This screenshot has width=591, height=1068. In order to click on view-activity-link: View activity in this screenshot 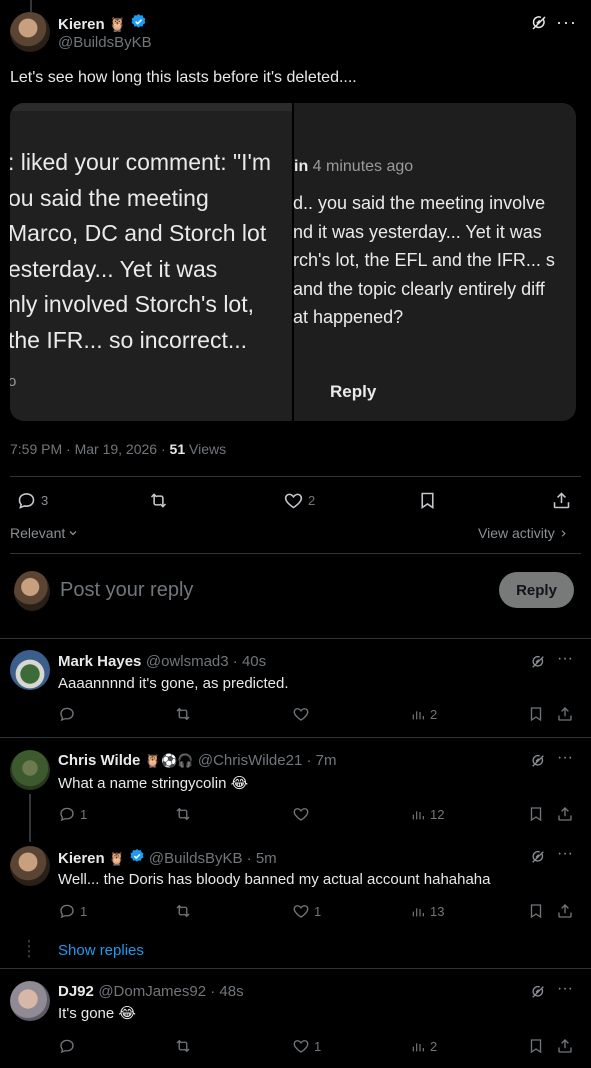, I will do `click(523, 533)`.